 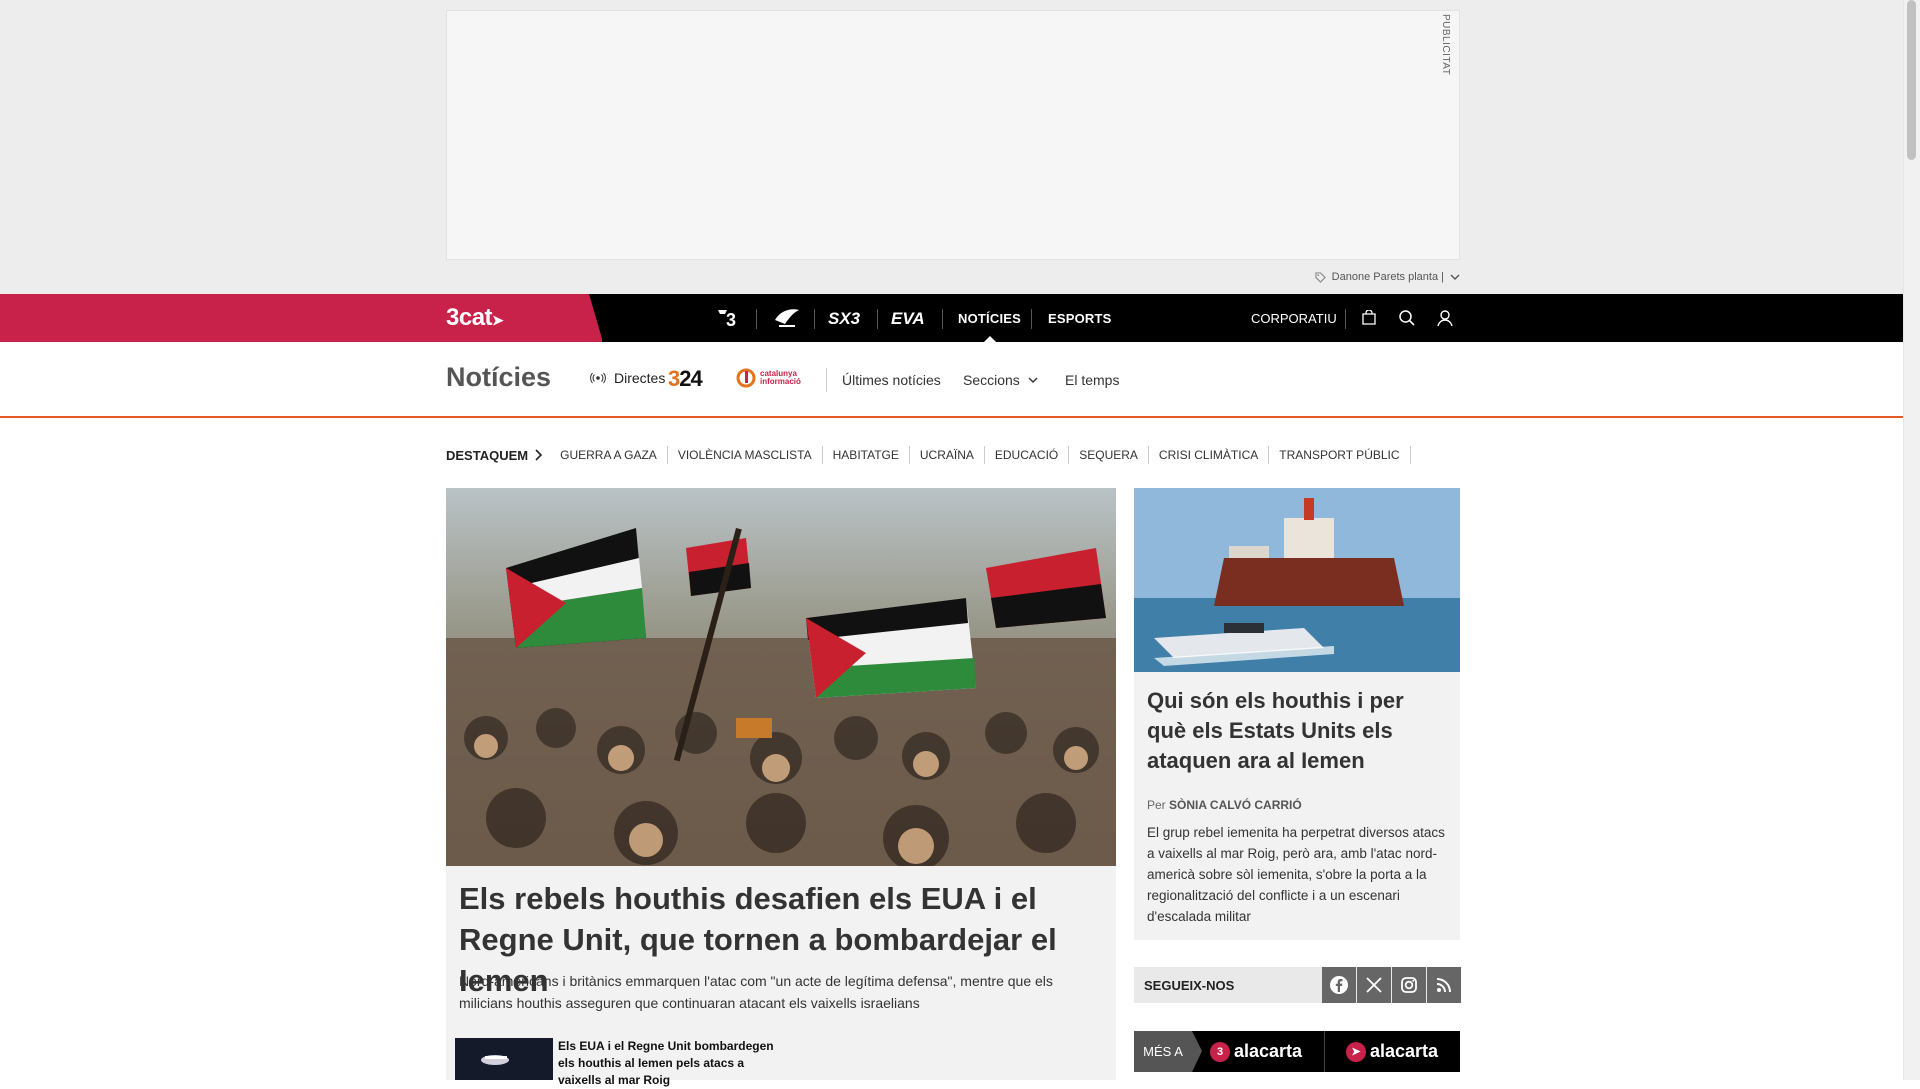 I want to click on channel-sx3: SX3, so click(x=846, y=318).